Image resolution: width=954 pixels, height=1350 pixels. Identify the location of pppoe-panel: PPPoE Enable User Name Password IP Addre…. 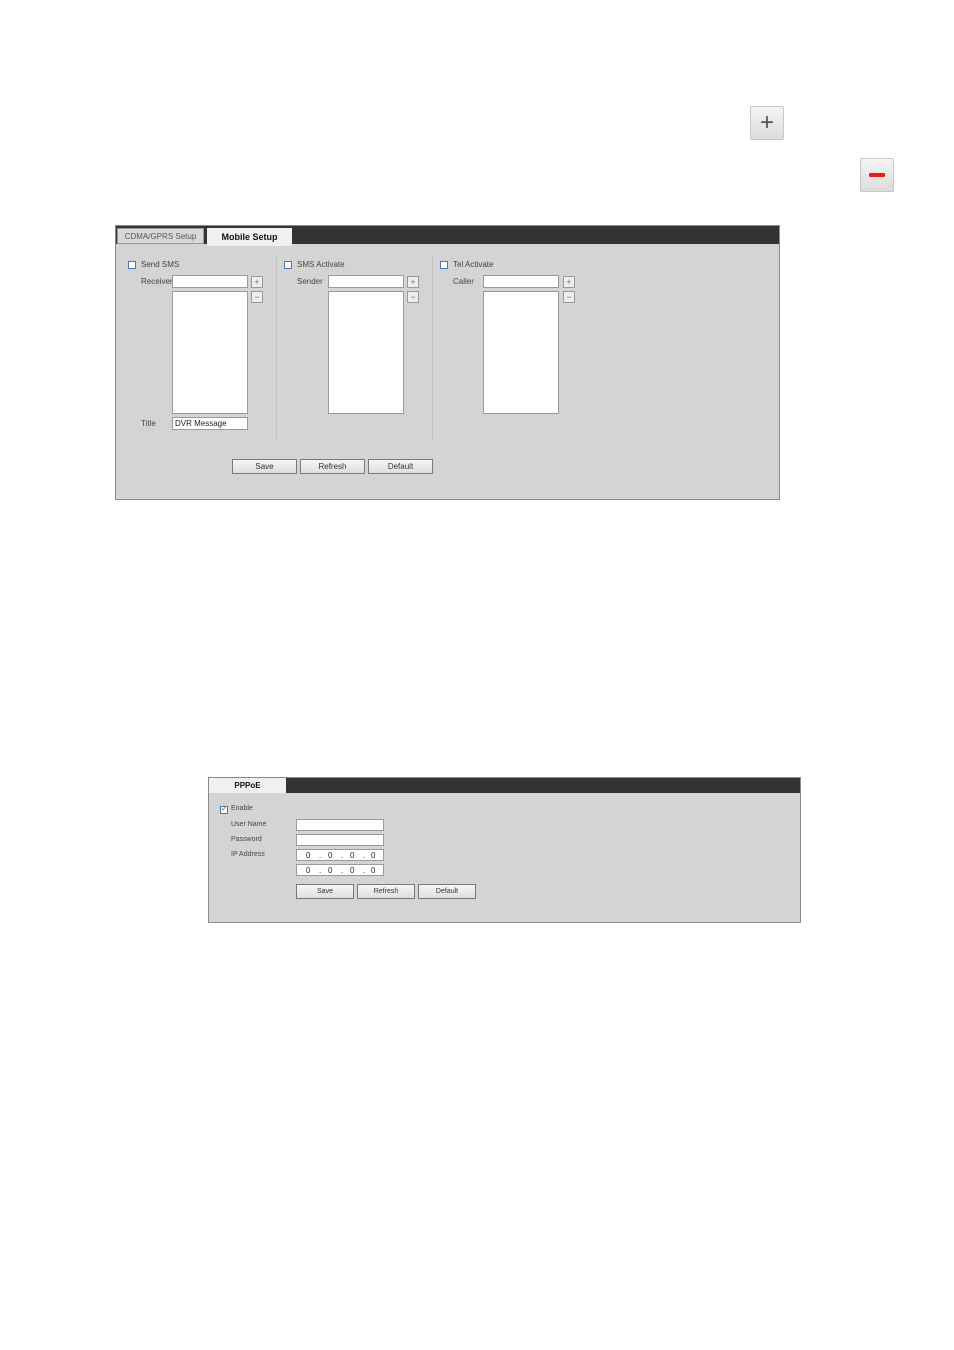
(504, 850).